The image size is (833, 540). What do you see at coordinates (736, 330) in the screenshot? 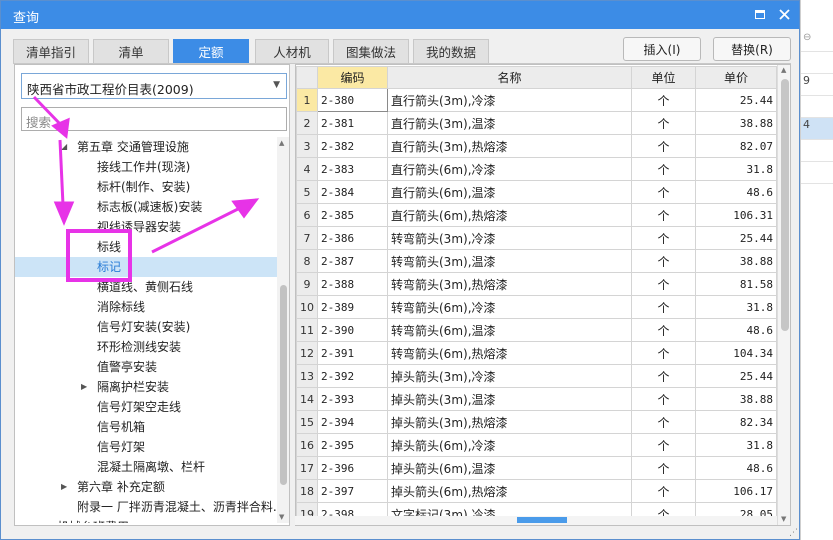
I see `price-cell: 48.6` at bounding box center [736, 330].